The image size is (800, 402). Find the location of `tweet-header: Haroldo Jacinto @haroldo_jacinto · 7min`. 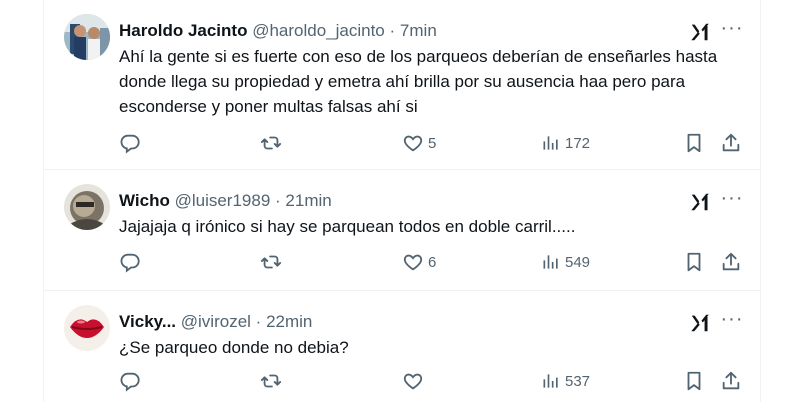

tweet-header: Haroldo Jacinto @haroldo_jacinto · 7min is located at coordinates (439, 31).